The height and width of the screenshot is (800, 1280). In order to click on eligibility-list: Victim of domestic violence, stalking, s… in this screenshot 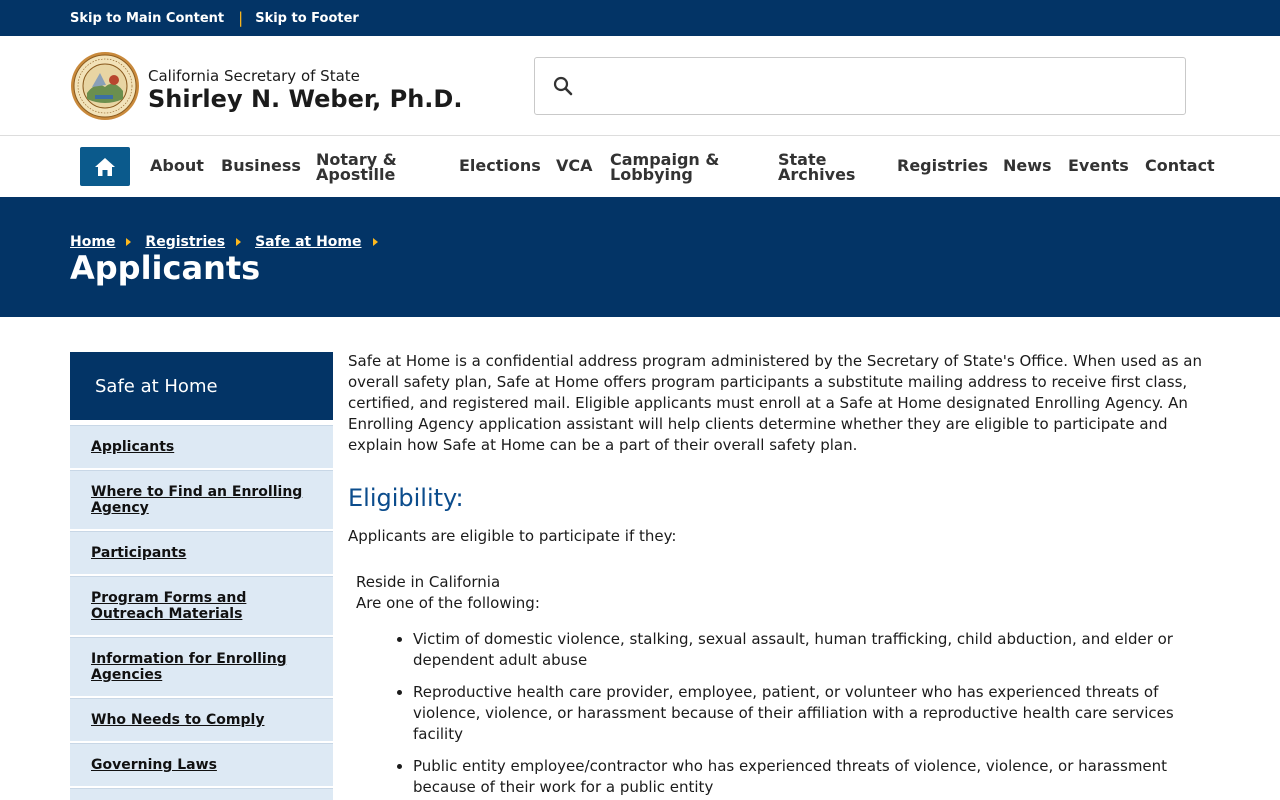, I will do `click(778, 713)`.